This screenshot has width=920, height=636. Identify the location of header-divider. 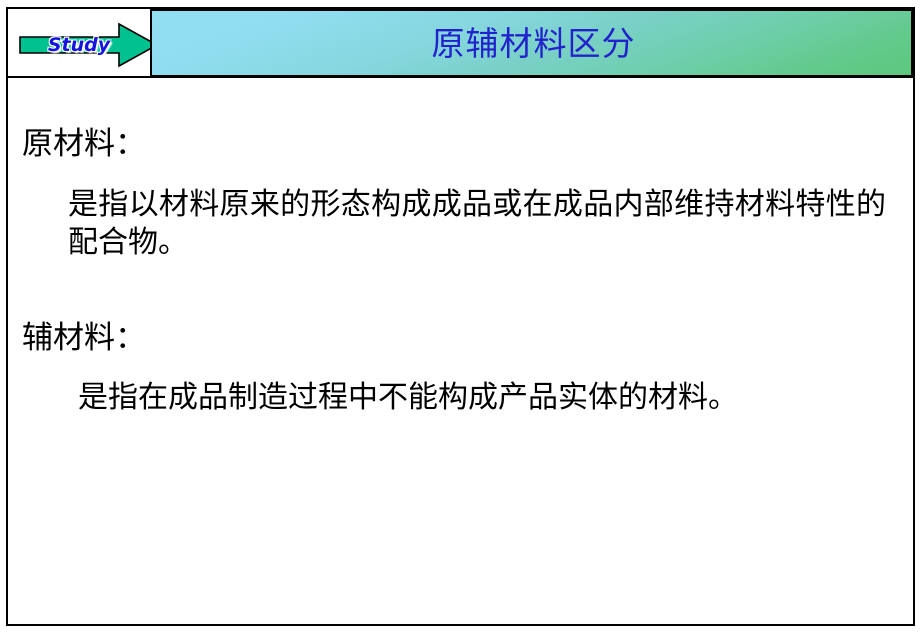
(460, 77).